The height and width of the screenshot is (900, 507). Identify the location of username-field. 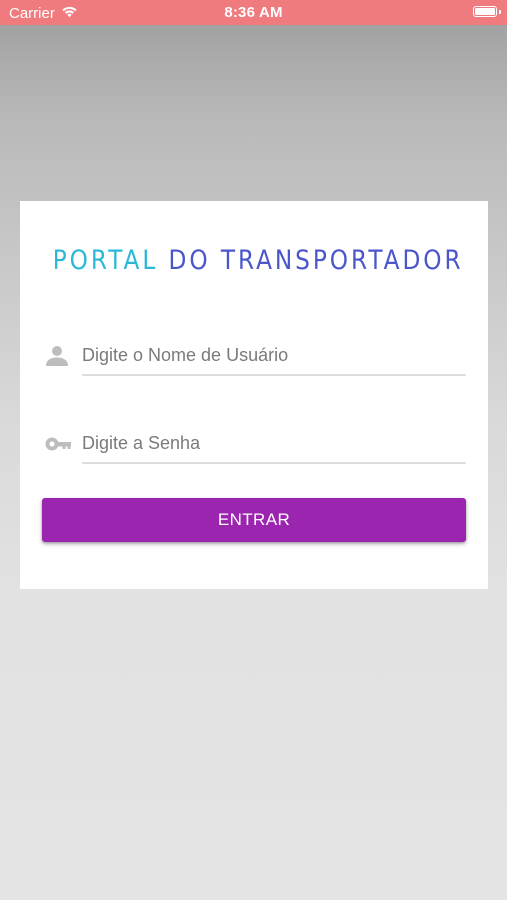
(254, 356).